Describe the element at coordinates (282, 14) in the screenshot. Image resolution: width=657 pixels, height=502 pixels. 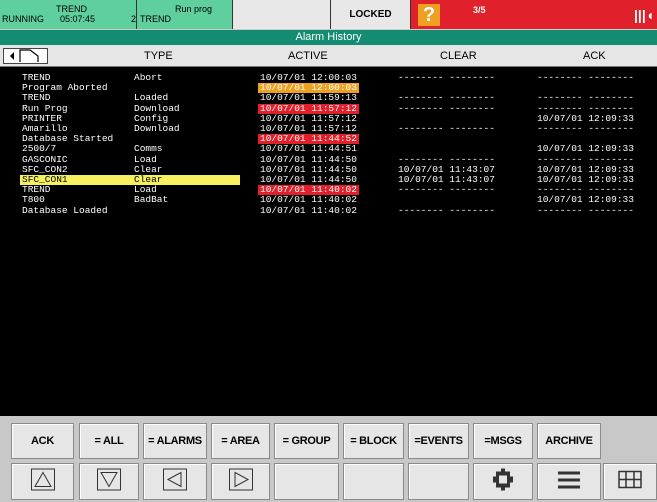
I see `status-blank-panel` at that location.